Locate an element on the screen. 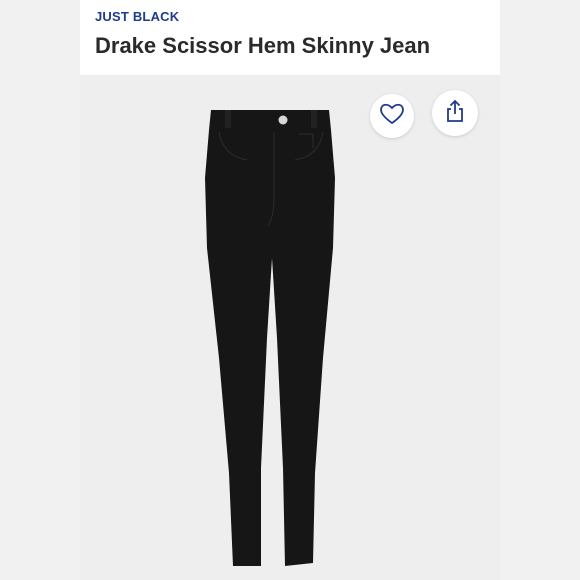  share-icon is located at coordinates (455, 113).